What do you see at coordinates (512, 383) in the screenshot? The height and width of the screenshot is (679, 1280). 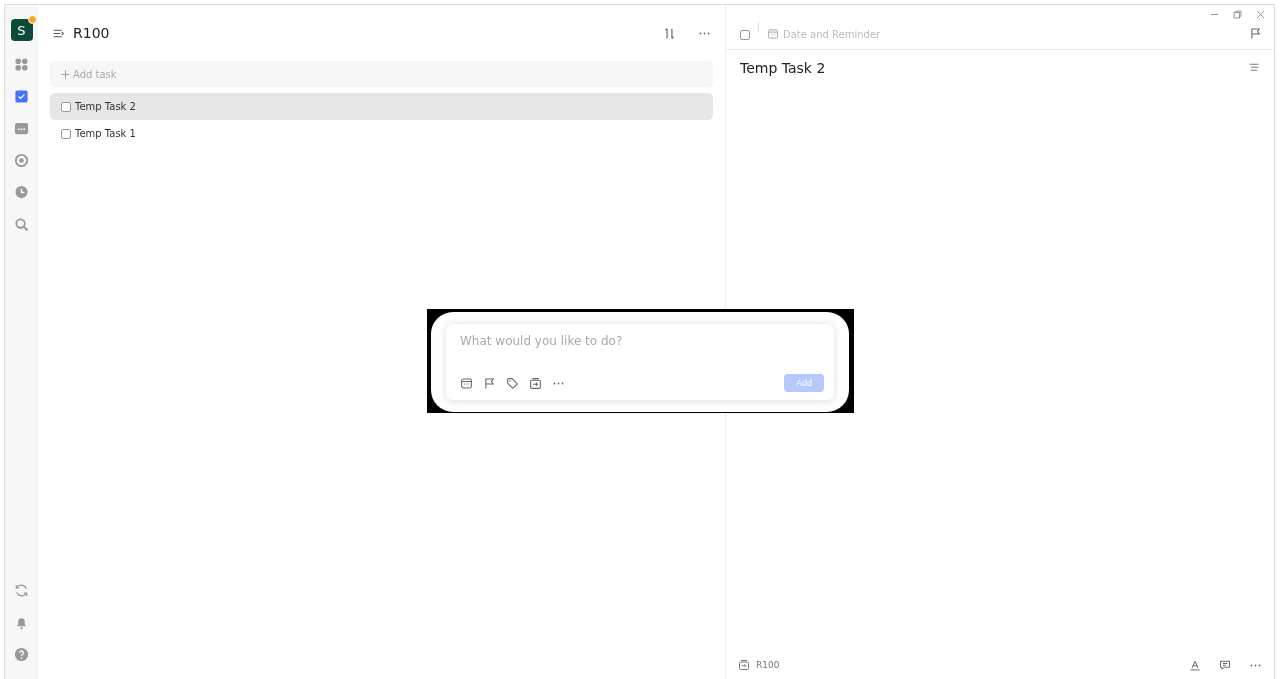 I see `tag-icon` at bounding box center [512, 383].